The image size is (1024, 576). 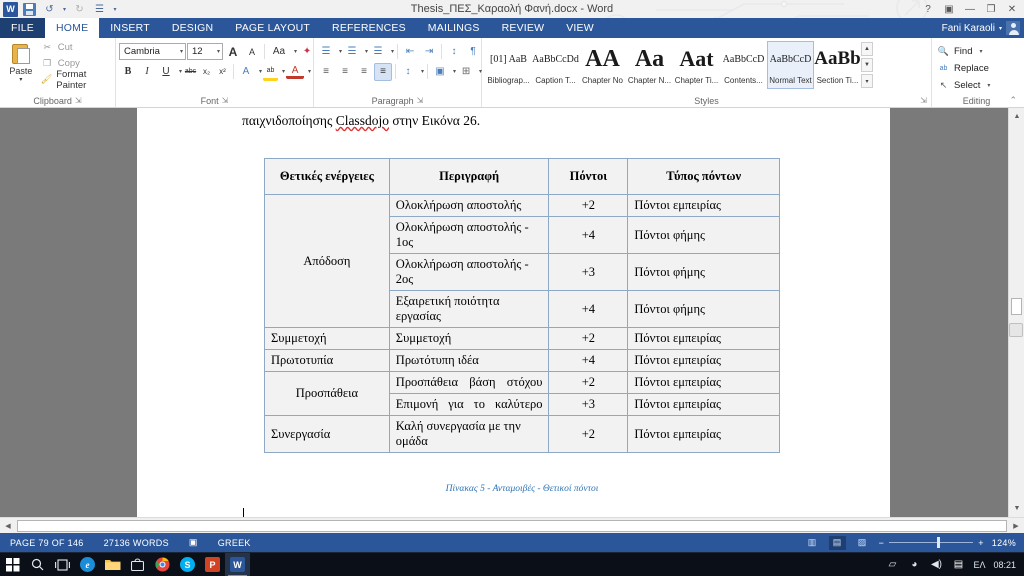 I want to click on taskbar-app-file-explorer, so click(x=112, y=564).